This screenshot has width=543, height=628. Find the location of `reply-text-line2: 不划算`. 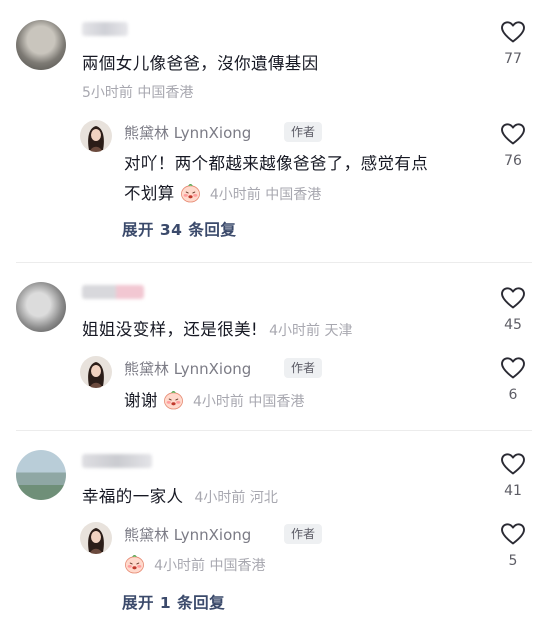

reply-text-line2: 不划算 is located at coordinates (149, 193).